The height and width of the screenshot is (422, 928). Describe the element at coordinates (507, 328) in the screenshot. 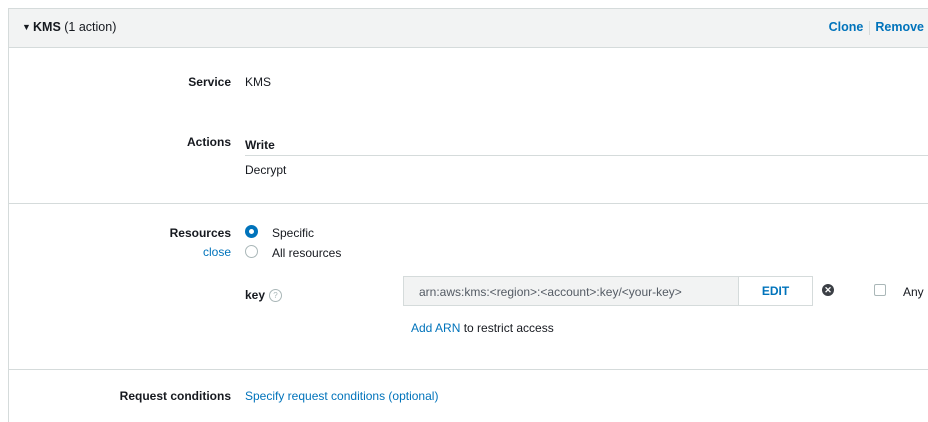

I see `add-arn-suffix: to restrict access` at that location.